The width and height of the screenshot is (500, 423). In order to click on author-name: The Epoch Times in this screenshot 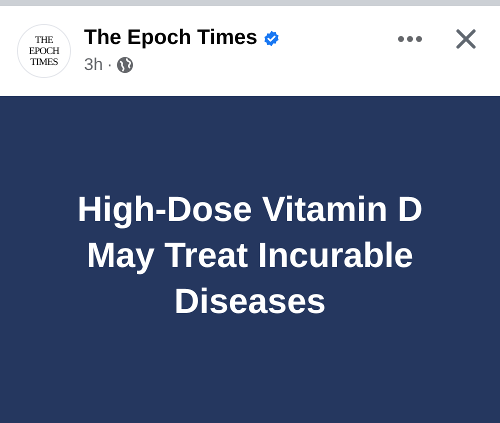, I will do `click(171, 38)`.